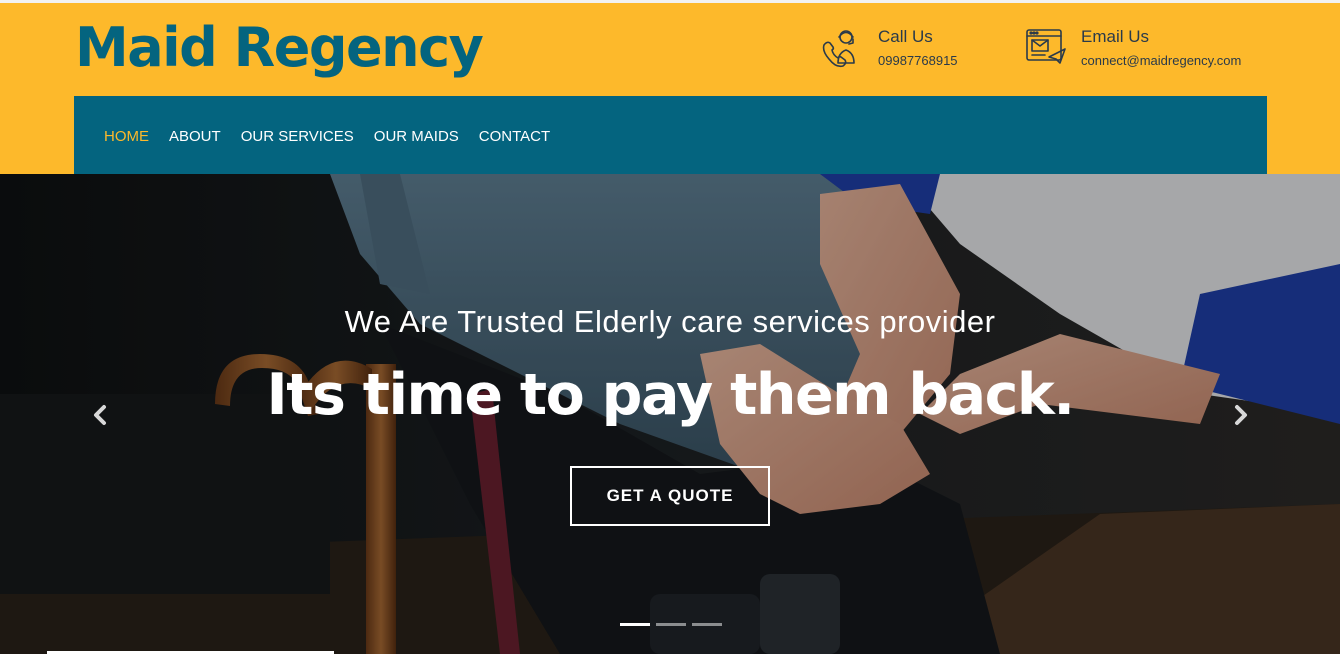 The width and height of the screenshot is (1340, 654). What do you see at coordinates (279, 48) in the screenshot?
I see `site-logo: Maid Regency` at bounding box center [279, 48].